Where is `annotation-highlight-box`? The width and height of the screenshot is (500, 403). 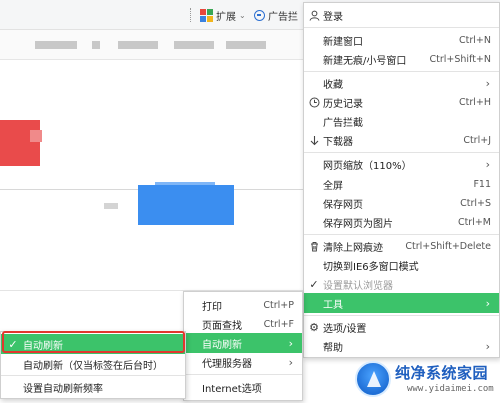 annotation-highlight-box is located at coordinates (93, 342).